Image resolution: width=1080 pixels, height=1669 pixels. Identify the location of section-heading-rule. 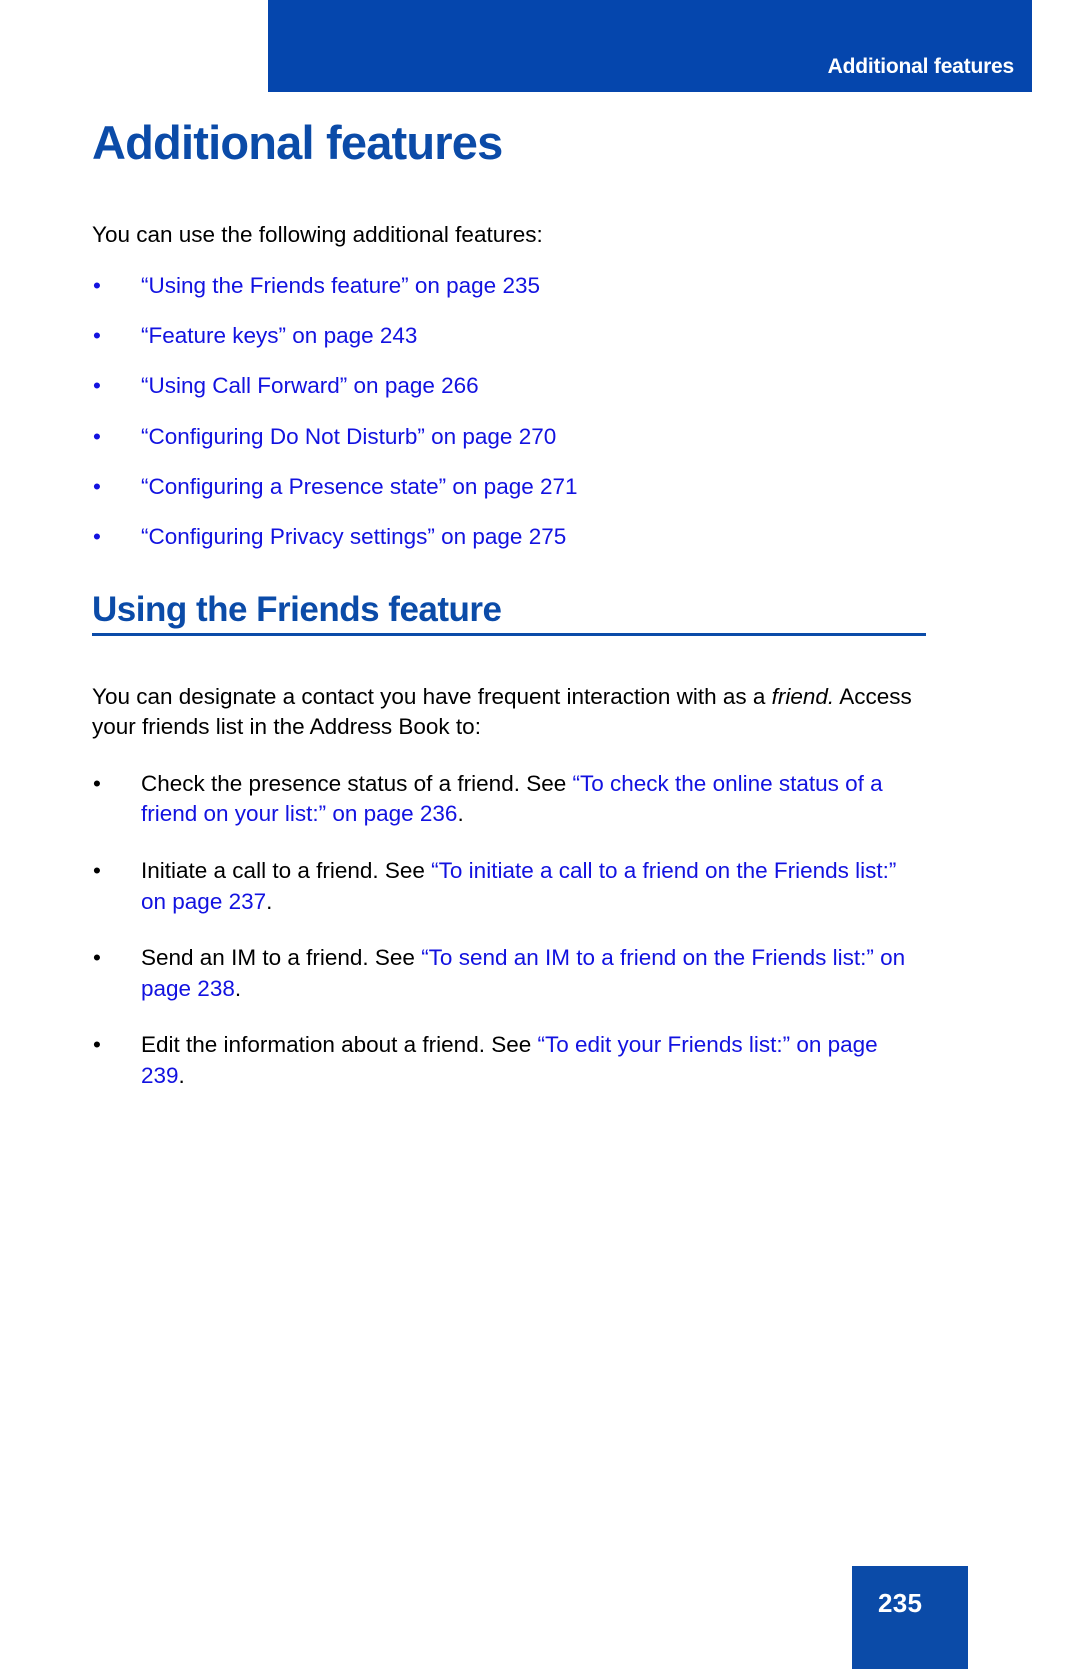
(509, 635).